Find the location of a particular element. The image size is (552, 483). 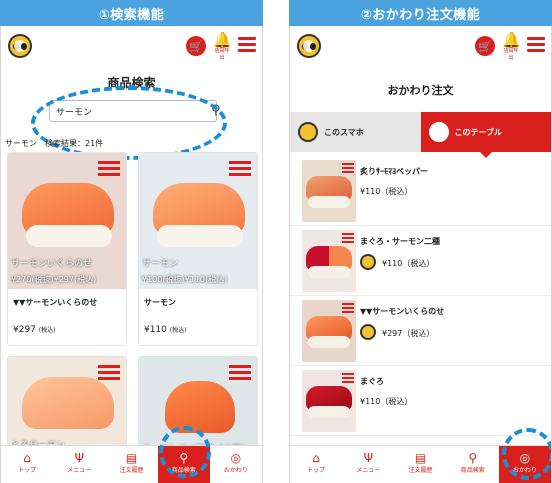

nav-label: おかわり is located at coordinates (235, 470).